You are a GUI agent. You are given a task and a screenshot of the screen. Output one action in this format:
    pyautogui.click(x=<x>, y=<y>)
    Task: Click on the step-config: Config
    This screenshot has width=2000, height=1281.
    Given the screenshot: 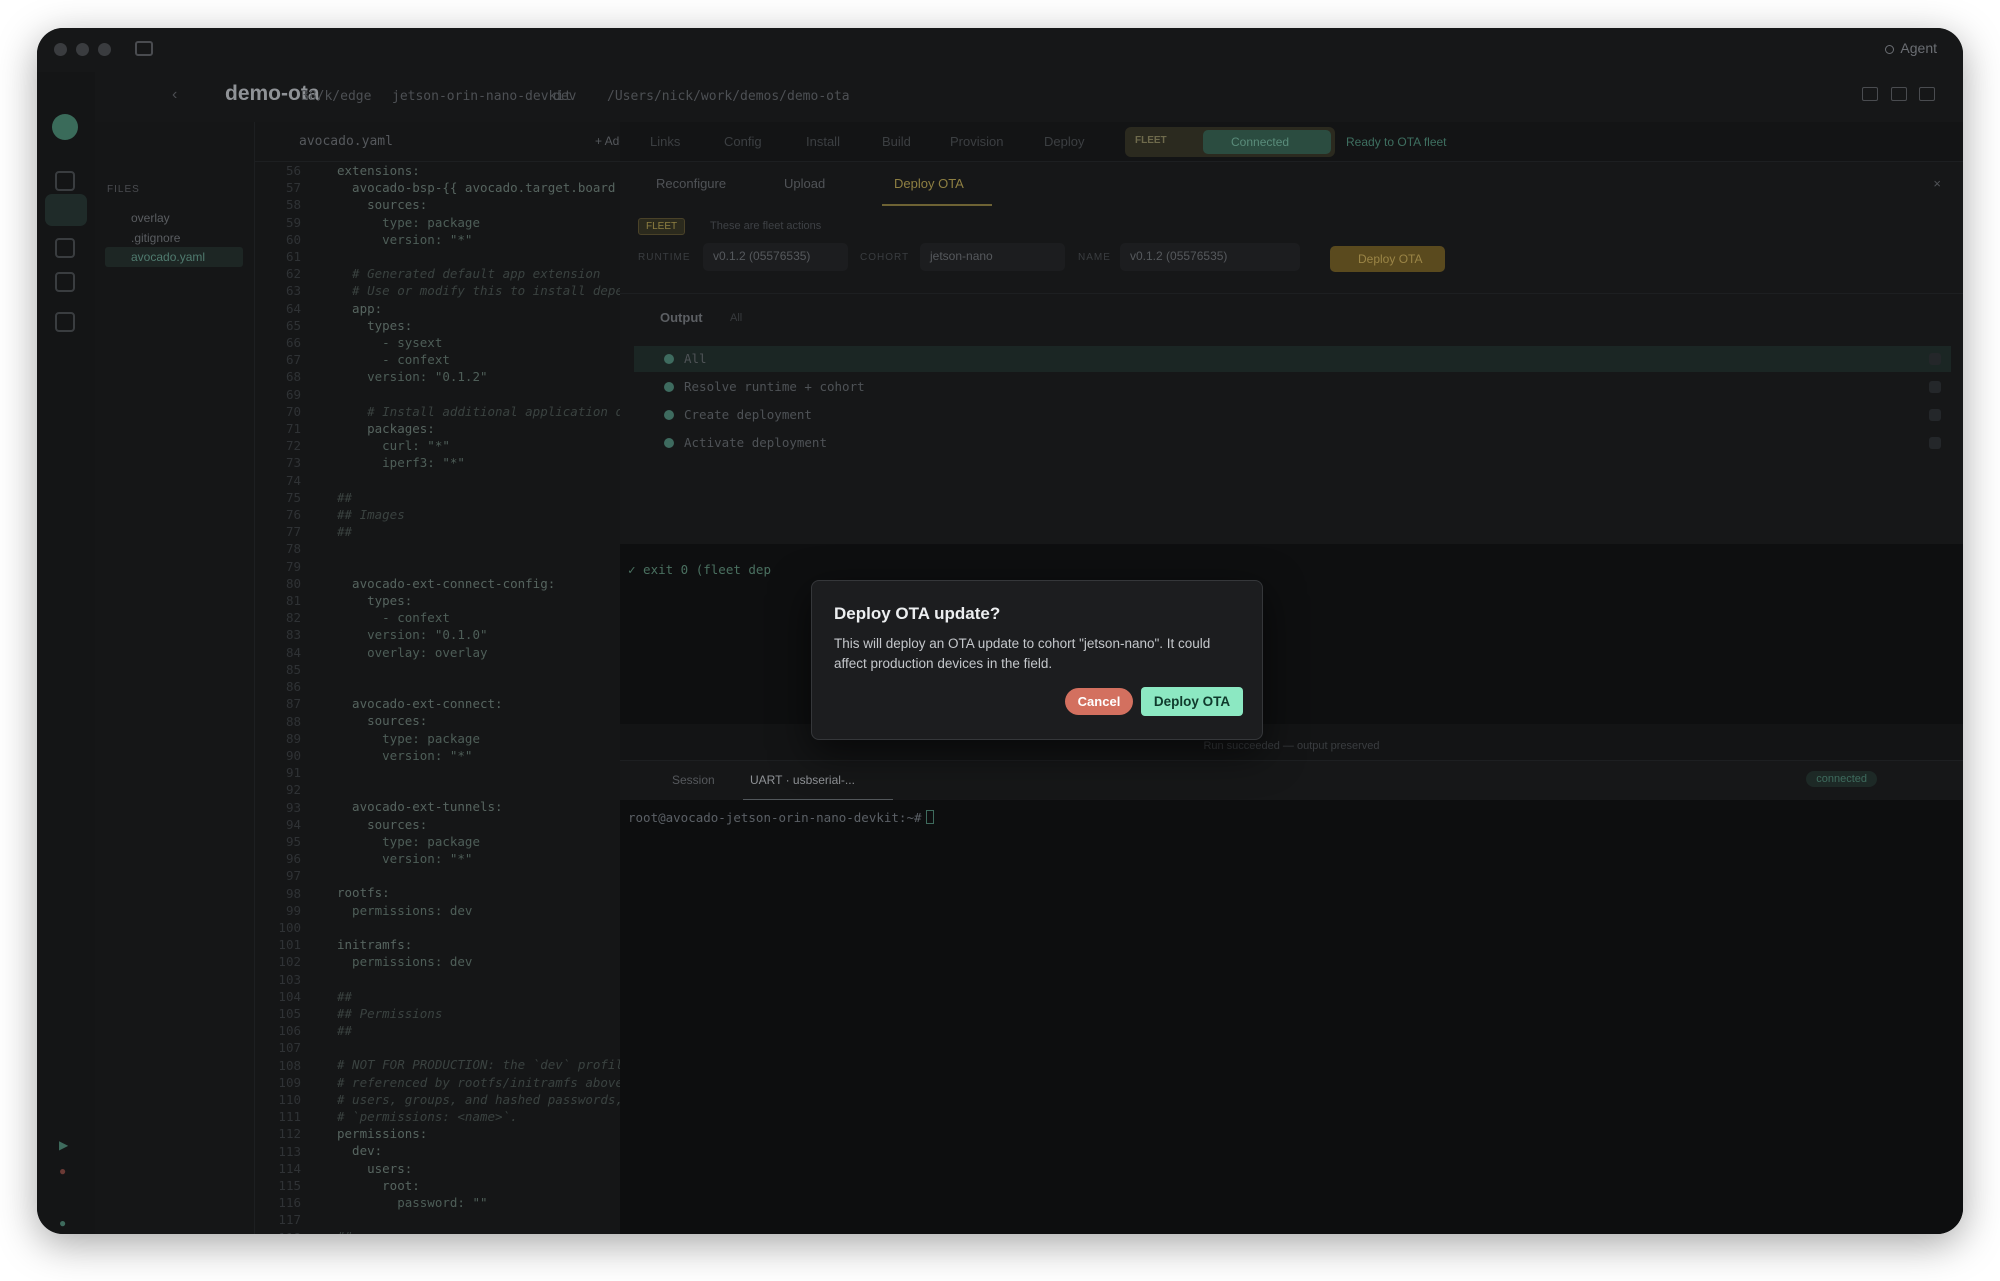 What is the action you would take?
    pyautogui.click(x=743, y=141)
    